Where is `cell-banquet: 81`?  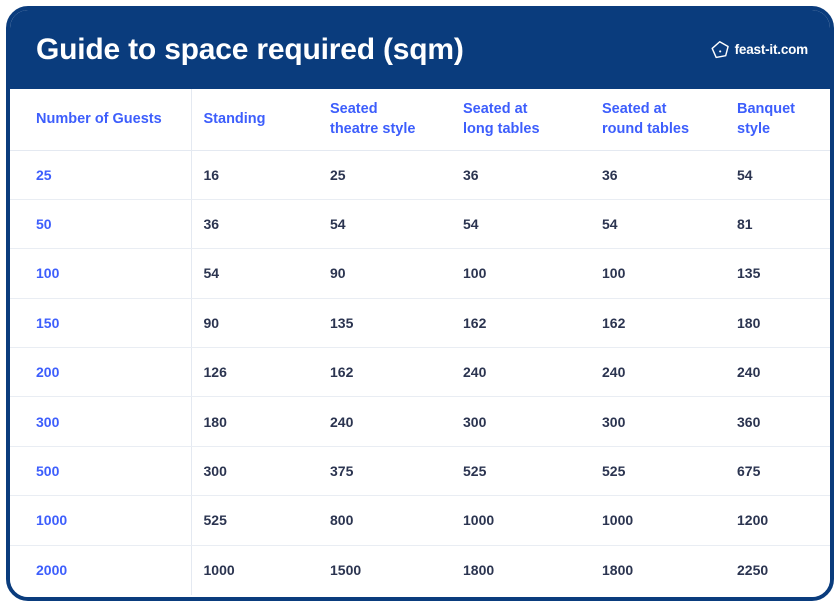 cell-banquet: 81 is located at coordinates (777, 224).